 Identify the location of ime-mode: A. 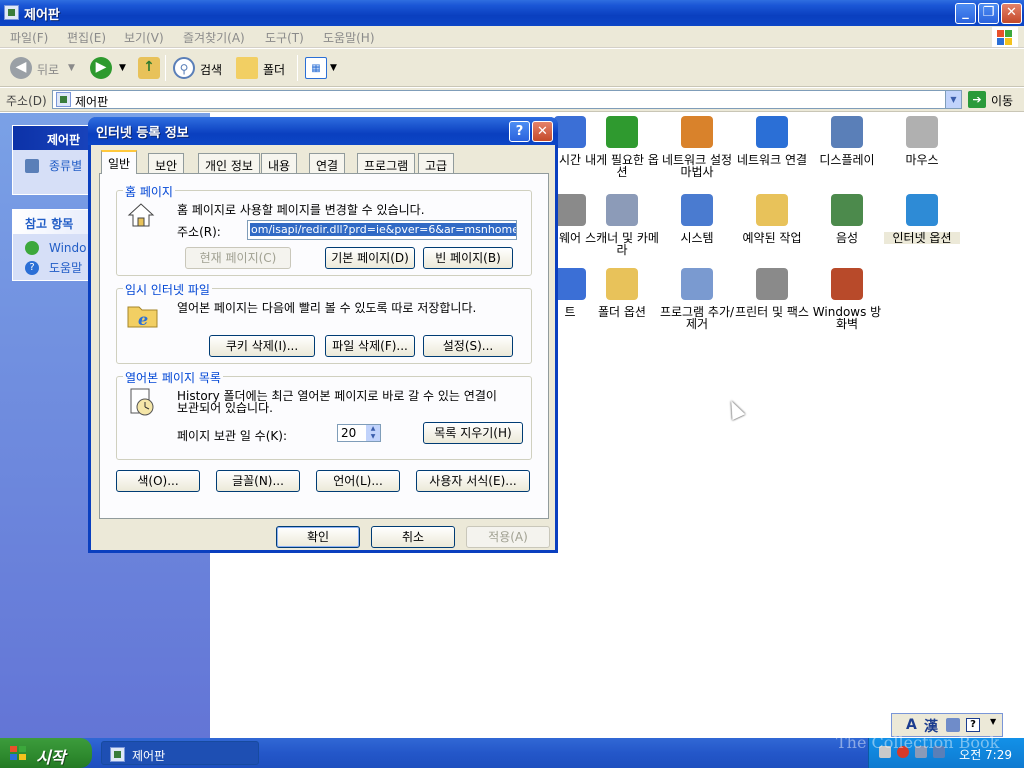
(911, 725).